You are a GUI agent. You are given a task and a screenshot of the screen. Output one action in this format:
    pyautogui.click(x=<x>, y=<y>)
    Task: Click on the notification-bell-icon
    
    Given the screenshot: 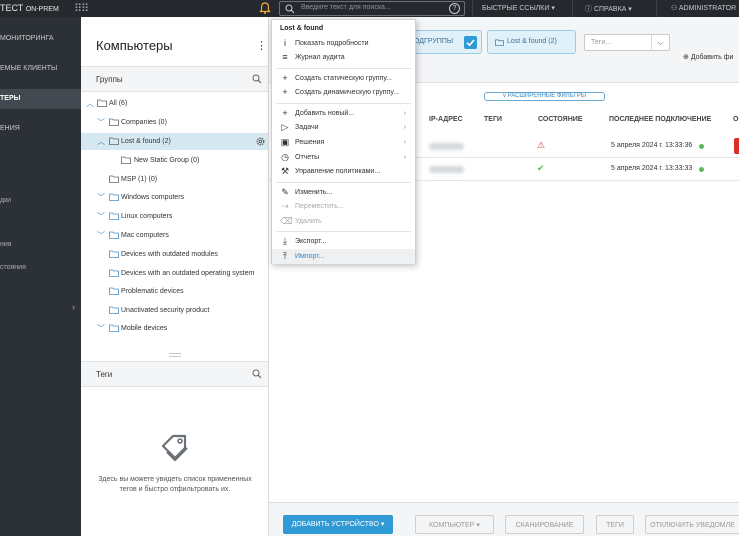 What is the action you would take?
    pyautogui.click(x=265, y=8)
    